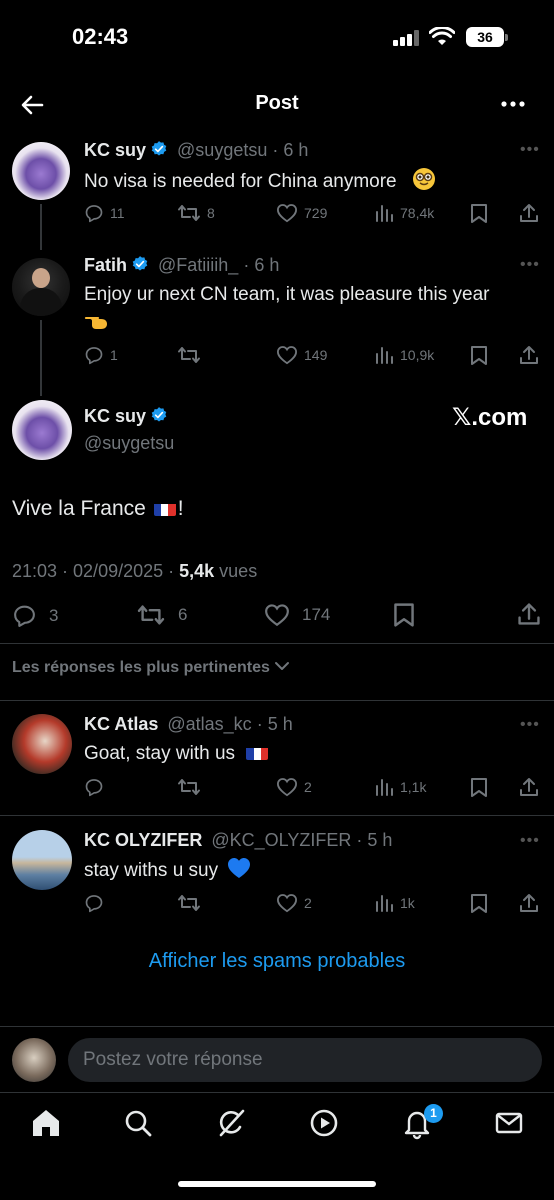 Image resolution: width=554 pixels, height=1200 pixels. I want to click on grok-icon, so click(231, 1123).